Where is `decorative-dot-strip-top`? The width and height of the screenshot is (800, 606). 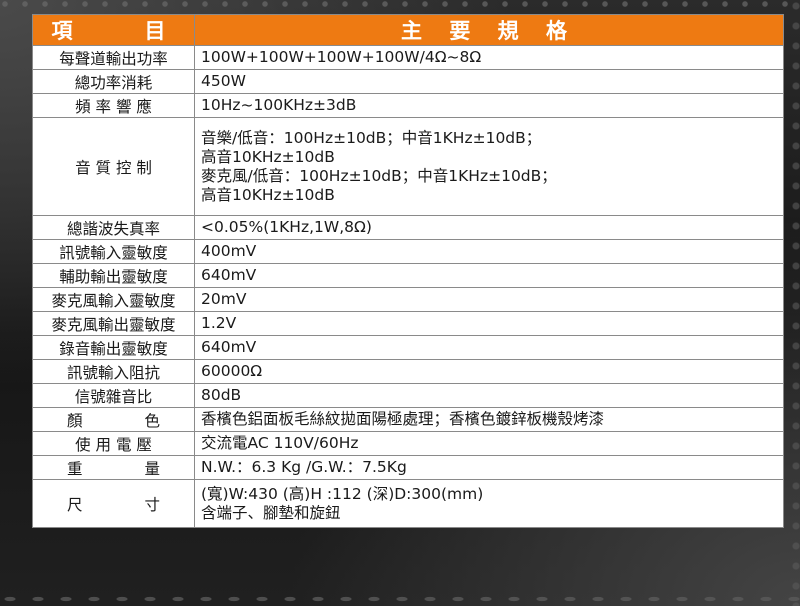
decorative-dot-strip-top is located at coordinates (400, 4).